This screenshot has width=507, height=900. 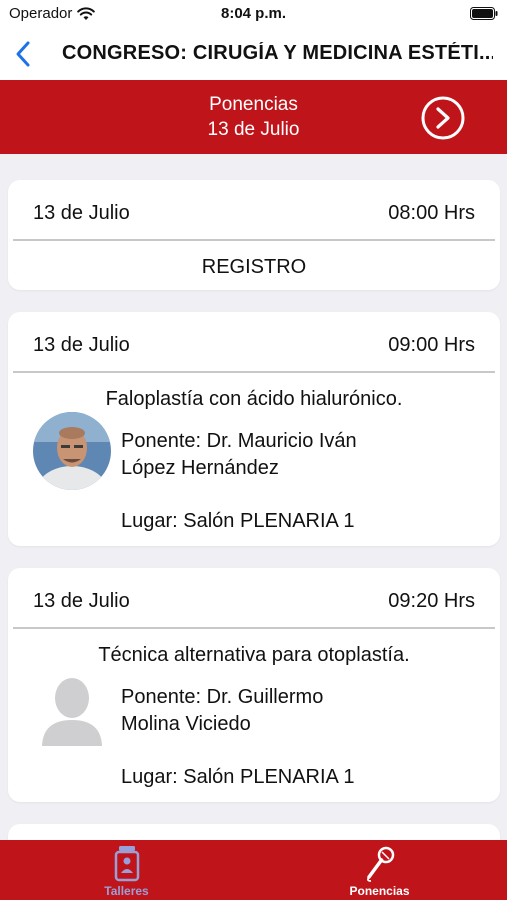 I want to click on speaker-photo, so click(x=72, y=451).